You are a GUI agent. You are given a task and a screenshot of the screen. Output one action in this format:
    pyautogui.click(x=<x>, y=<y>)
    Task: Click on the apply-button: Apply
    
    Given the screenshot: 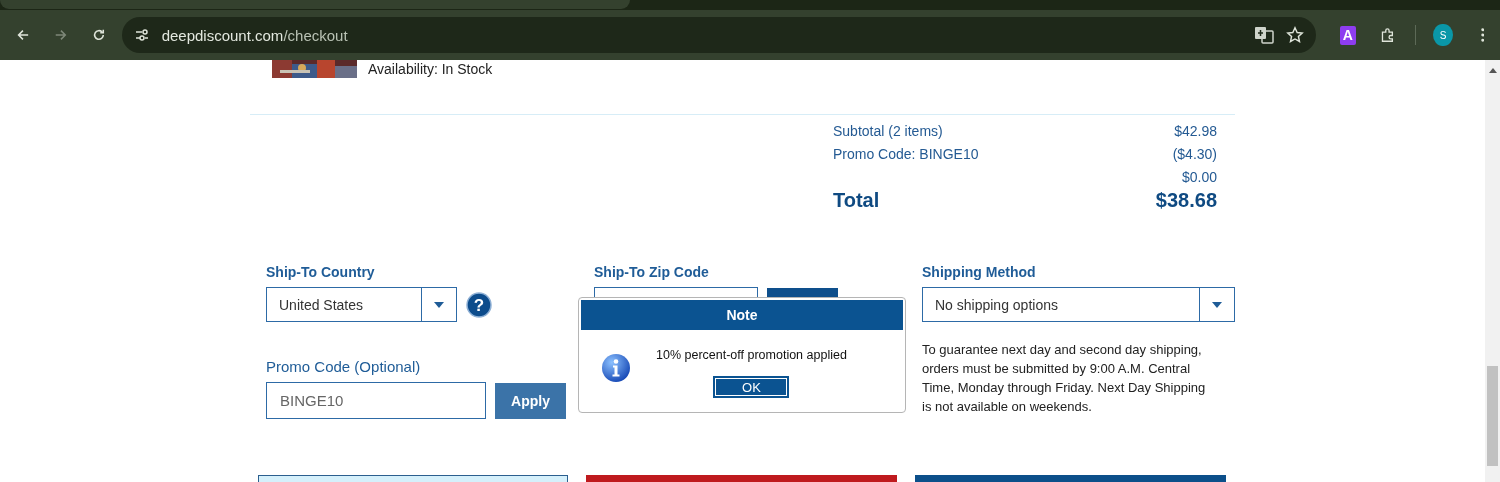 What is the action you would take?
    pyautogui.click(x=530, y=400)
    